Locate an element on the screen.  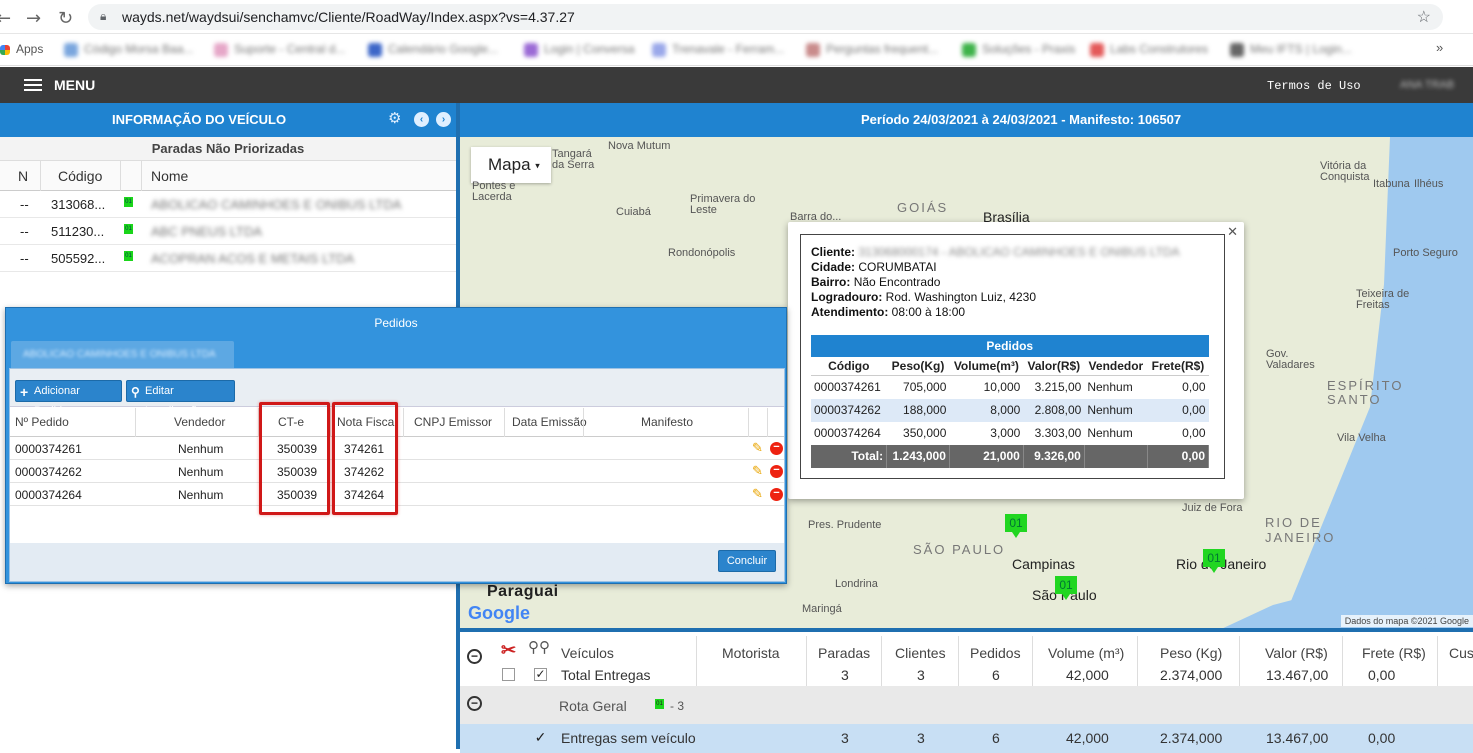
dialog-title: Pedidos is located at coordinates (396, 323).